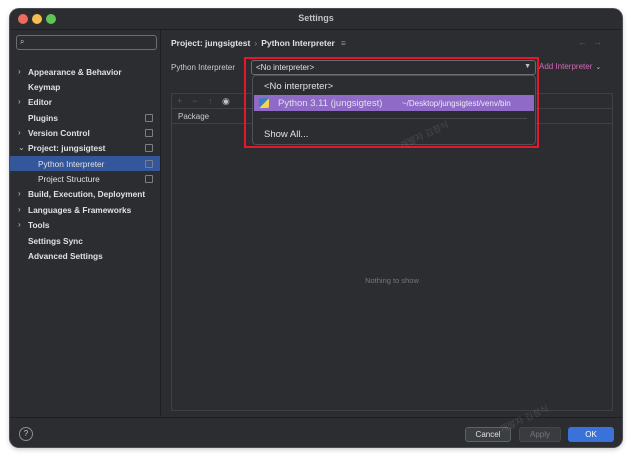 The height and width of the screenshot is (458, 632). What do you see at coordinates (65, 256) in the screenshot?
I see `sidebar-item-label: Advanced Settings` at bounding box center [65, 256].